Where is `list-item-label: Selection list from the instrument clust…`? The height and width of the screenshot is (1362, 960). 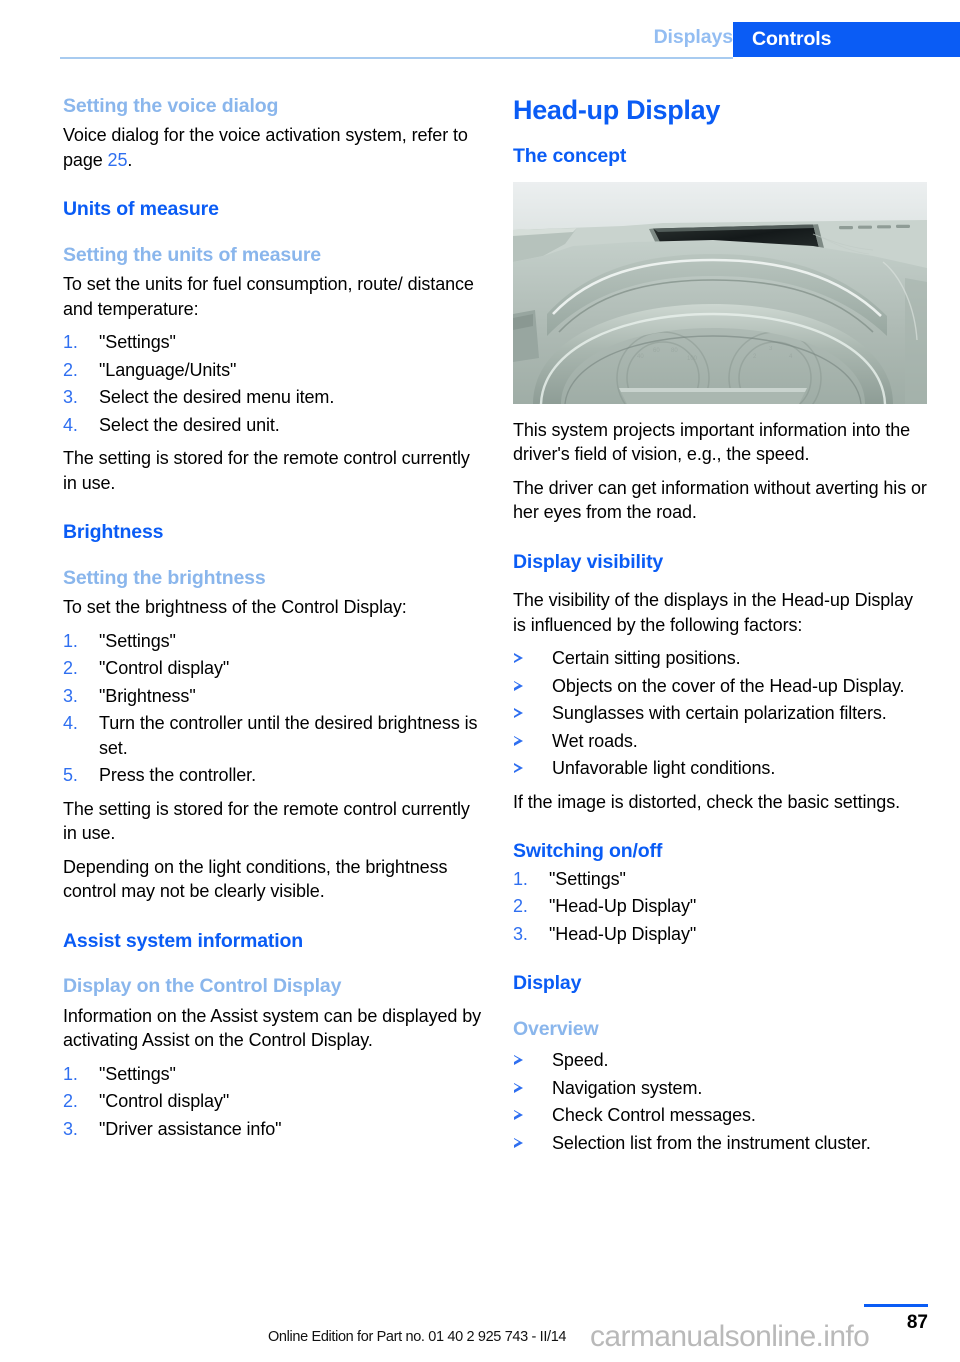
list-item-label: Selection list from the instrument clust… is located at coordinates (711, 1142).